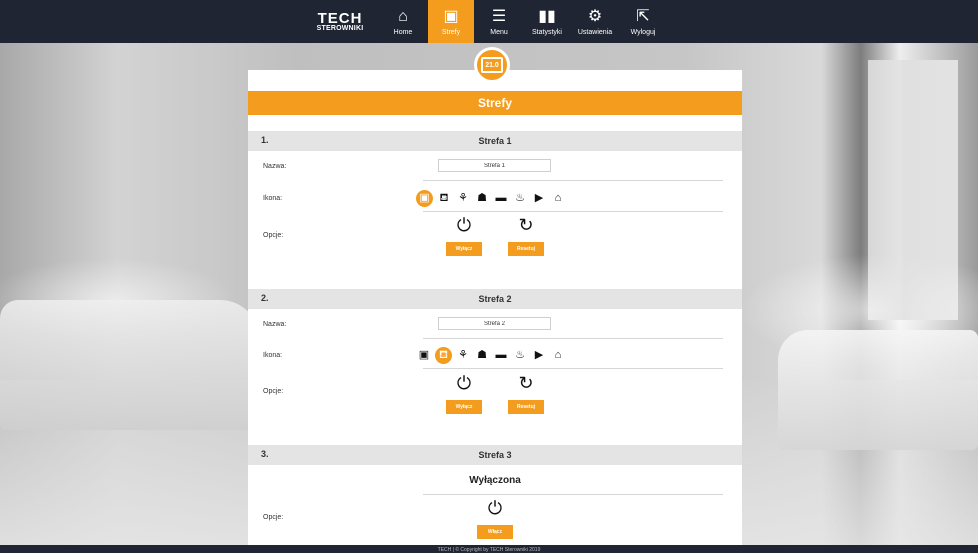 The image size is (978, 553). Describe the element at coordinates (499, 32) in the screenshot. I see `nav-menu-label: Menu` at that location.